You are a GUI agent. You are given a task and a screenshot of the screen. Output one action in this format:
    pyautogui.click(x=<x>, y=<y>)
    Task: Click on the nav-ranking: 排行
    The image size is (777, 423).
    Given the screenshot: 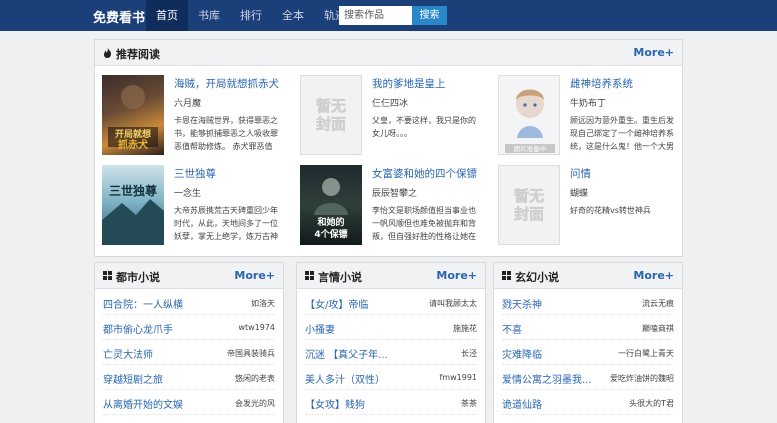 What is the action you would take?
    pyautogui.click(x=251, y=15)
    